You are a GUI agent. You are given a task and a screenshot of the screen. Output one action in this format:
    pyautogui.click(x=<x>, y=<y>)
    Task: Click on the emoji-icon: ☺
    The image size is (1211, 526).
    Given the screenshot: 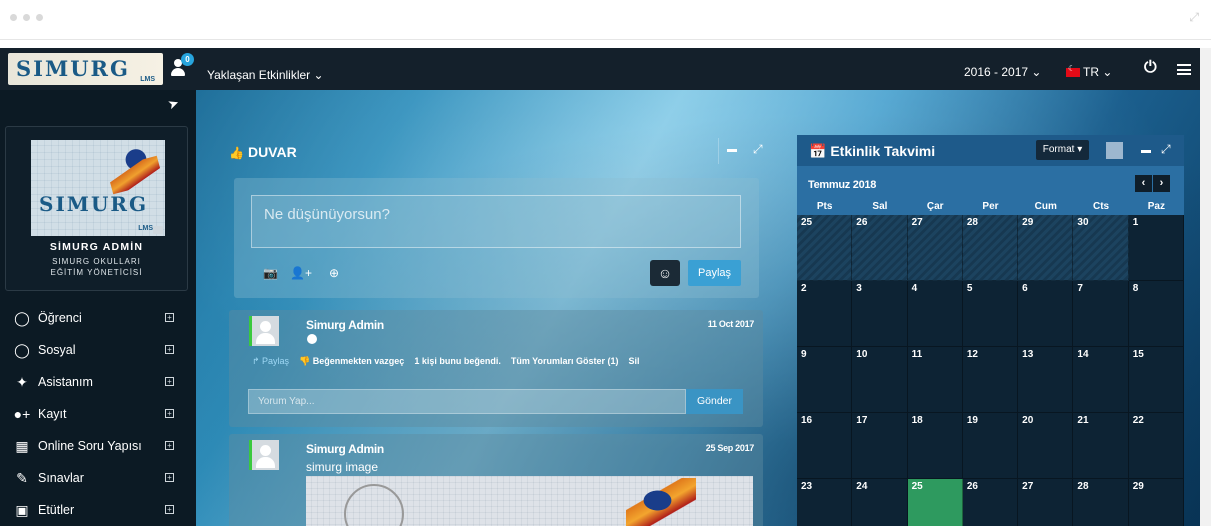 What is the action you would take?
    pyautogui.click(x=665, y=273)
    